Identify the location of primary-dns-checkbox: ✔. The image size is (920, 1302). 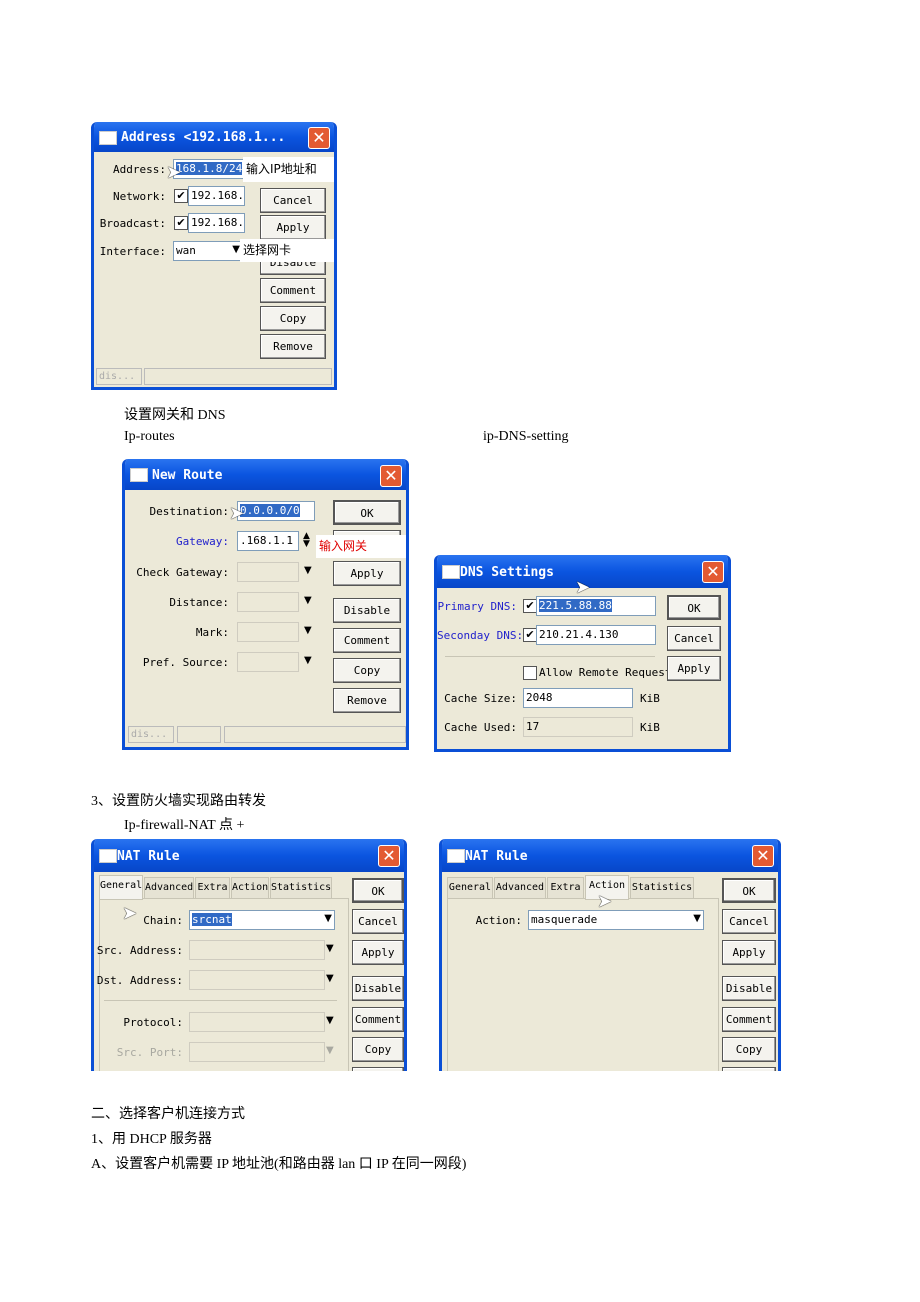
(530, 606).